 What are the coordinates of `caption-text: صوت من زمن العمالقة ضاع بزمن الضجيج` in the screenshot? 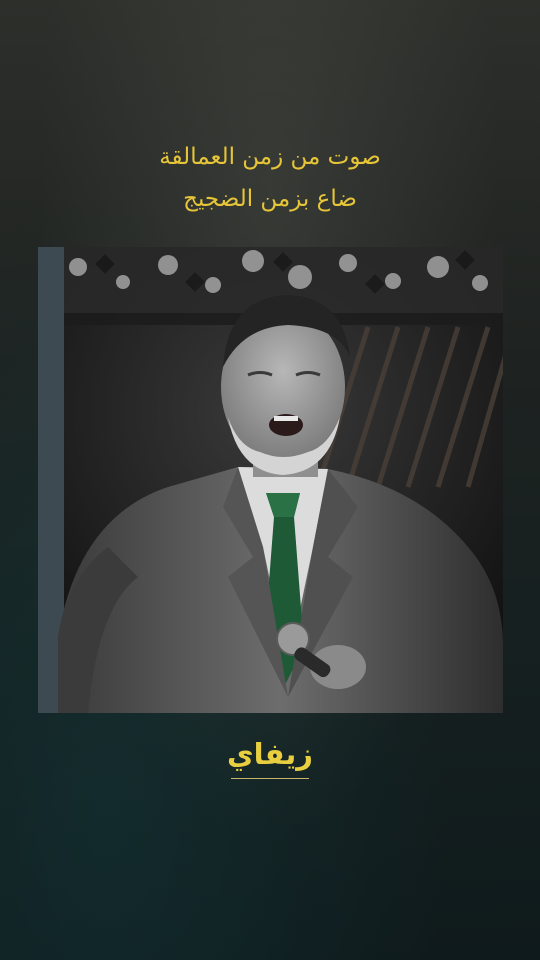 It's located at (270, 178).